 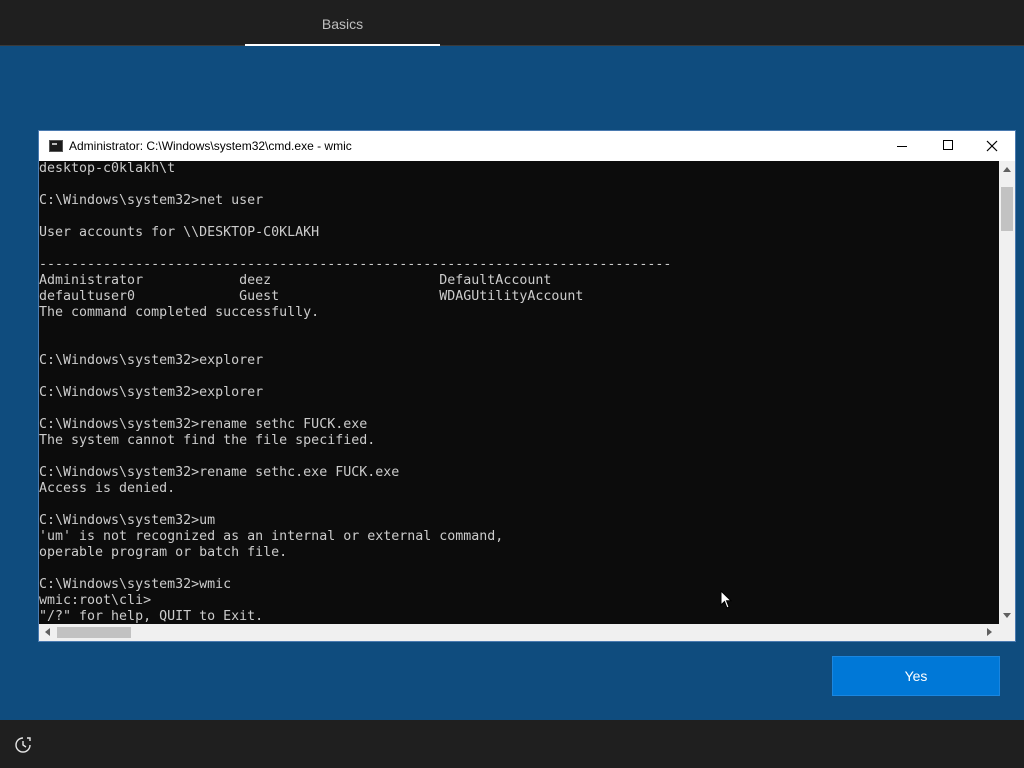 What do you see at coordinates (127, 520) in the screenshot?
I see `console-line: C:\Windows\system32>um` at bounding box center [127, 520].